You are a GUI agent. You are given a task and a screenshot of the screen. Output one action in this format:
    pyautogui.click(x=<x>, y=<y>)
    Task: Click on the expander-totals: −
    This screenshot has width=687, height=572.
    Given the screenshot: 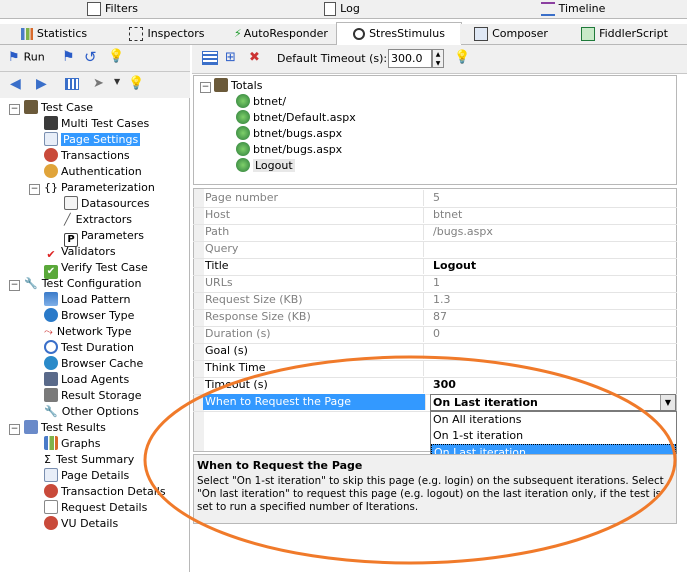 What is the action you would take?
    pyautogui.click(x=205, y=87)
    